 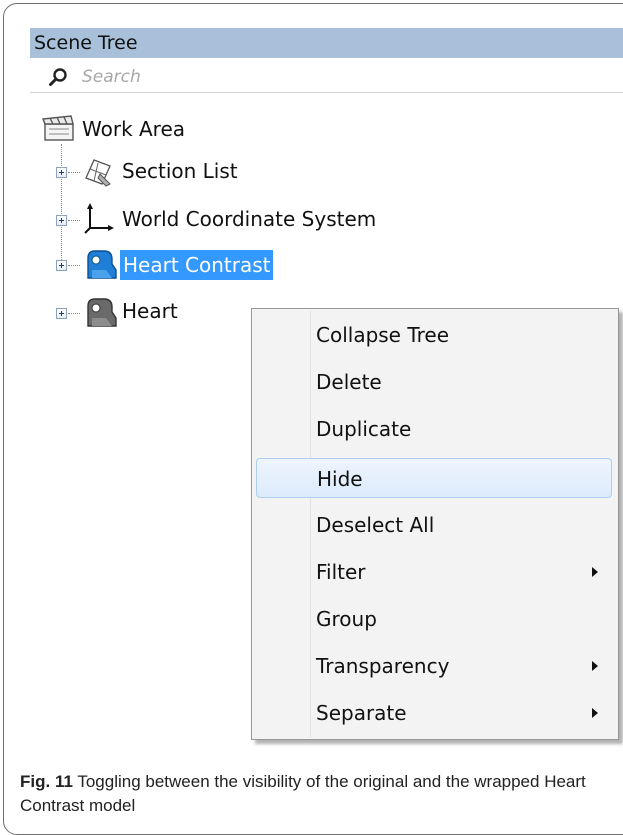 What do you see at coordinates (361, 713) in the screenshot?
I see `menu-item-label: Separate` at bounding box center [361, 713].